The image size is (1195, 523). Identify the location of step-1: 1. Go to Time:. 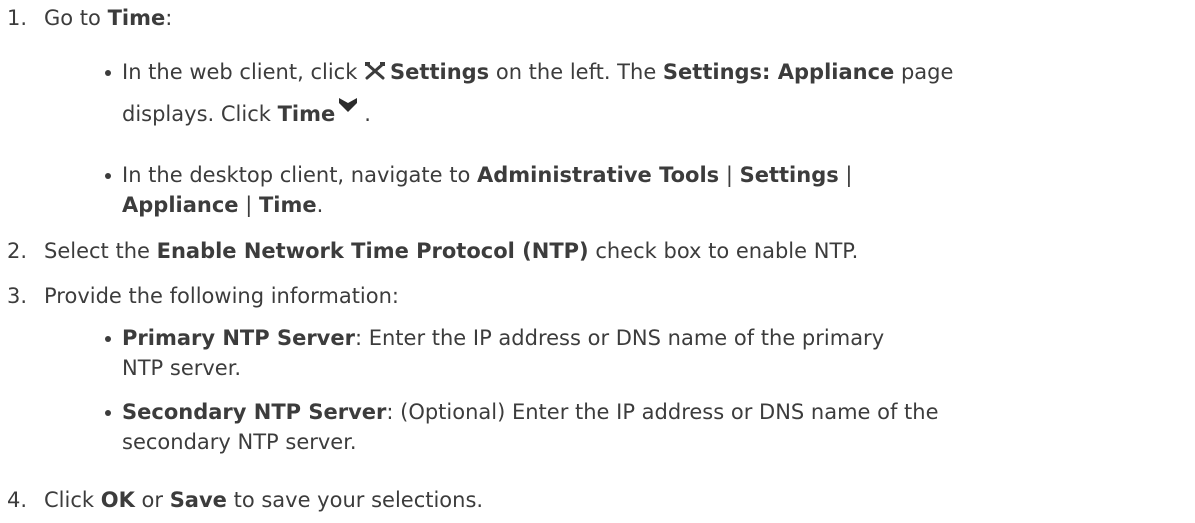
(86, 18).